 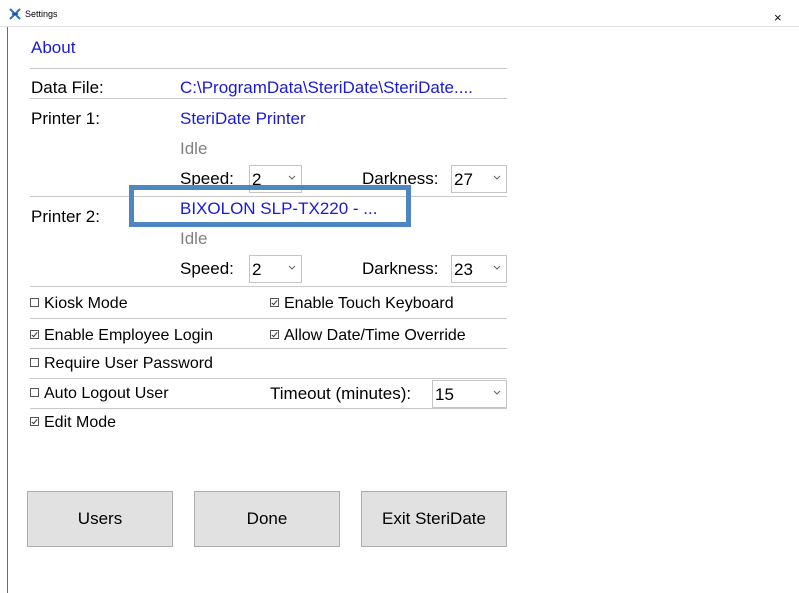 I want to click on close-icon: ×, so click(x=778, y=17).